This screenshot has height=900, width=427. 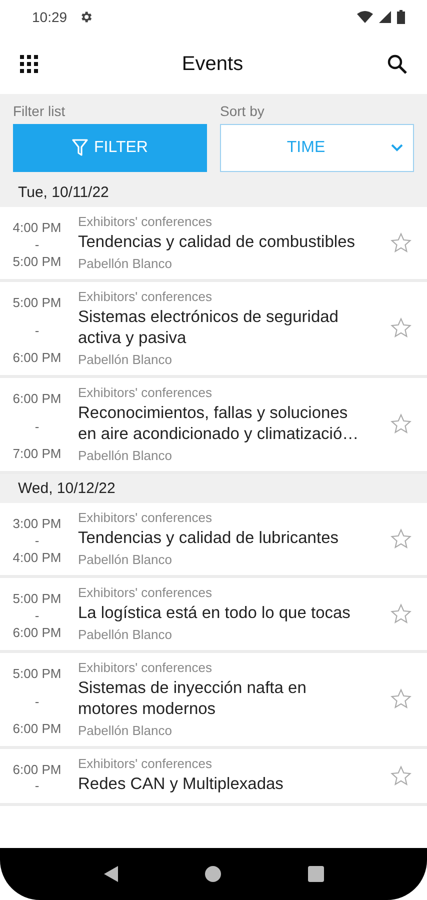 What do you see at coordinates (111, 874) in the screenshot?
I see `back-icon` at bounding box center [111, 874].